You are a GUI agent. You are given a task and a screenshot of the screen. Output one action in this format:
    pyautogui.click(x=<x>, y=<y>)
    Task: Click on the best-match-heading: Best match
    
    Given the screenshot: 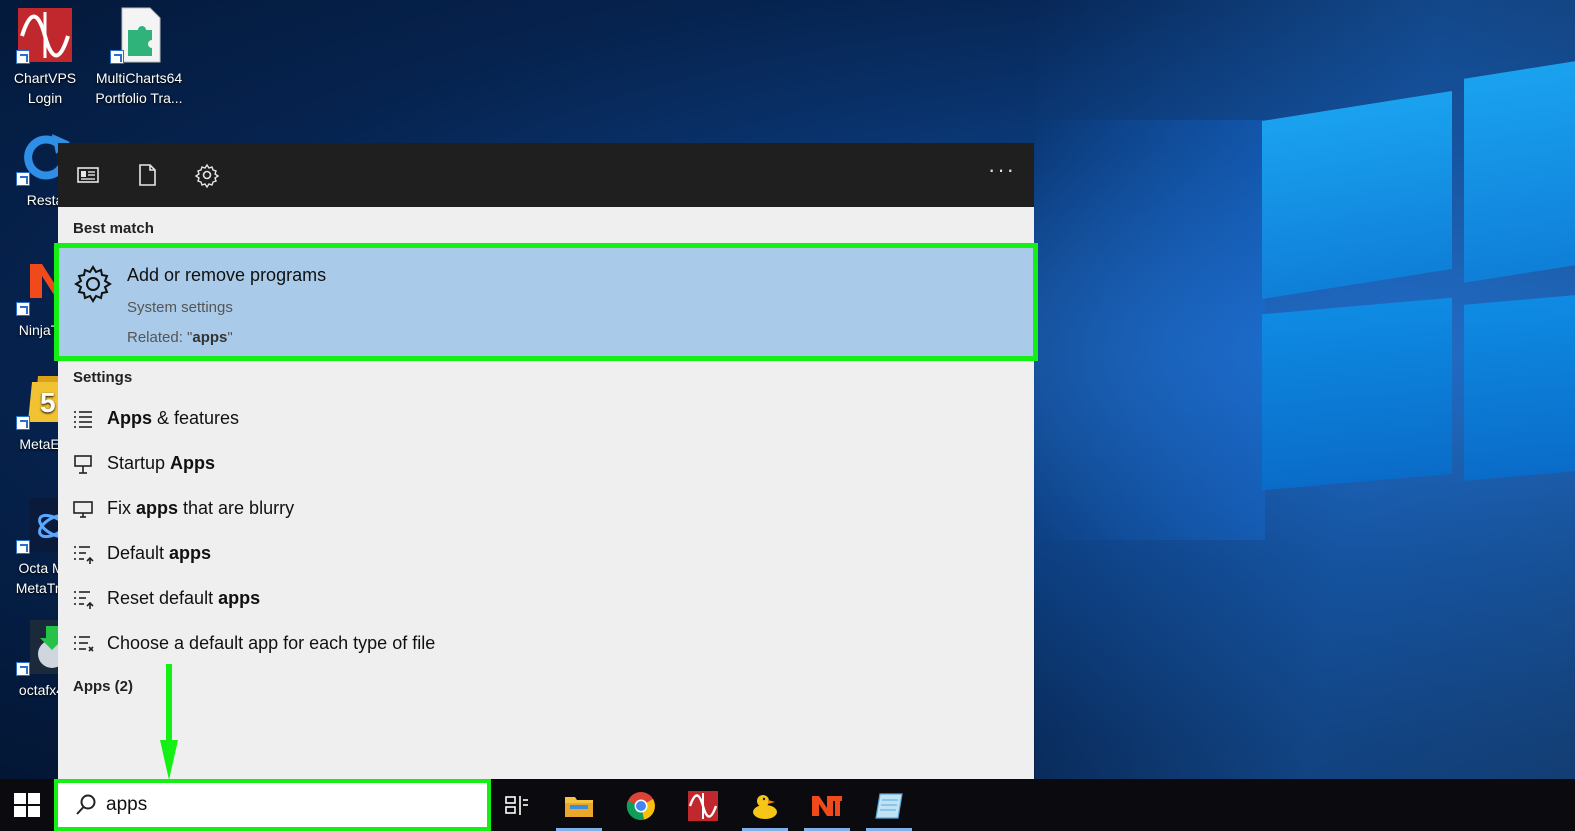 What is the action you would take?
    pyautogui.click(x=113, y=228)
    